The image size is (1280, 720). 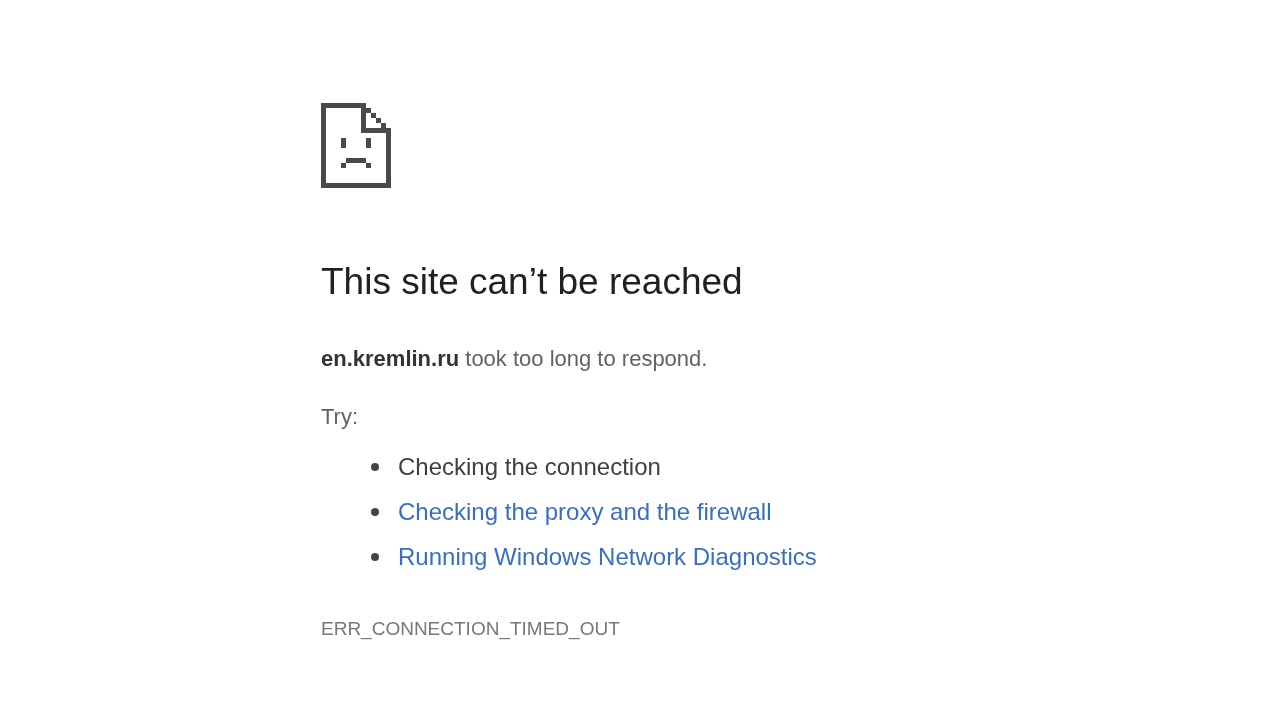 What do you see at coordinates (532, 282) in the screenshot?
I see `page-title: This site can’t be reached` at bounding box center [532, 282].